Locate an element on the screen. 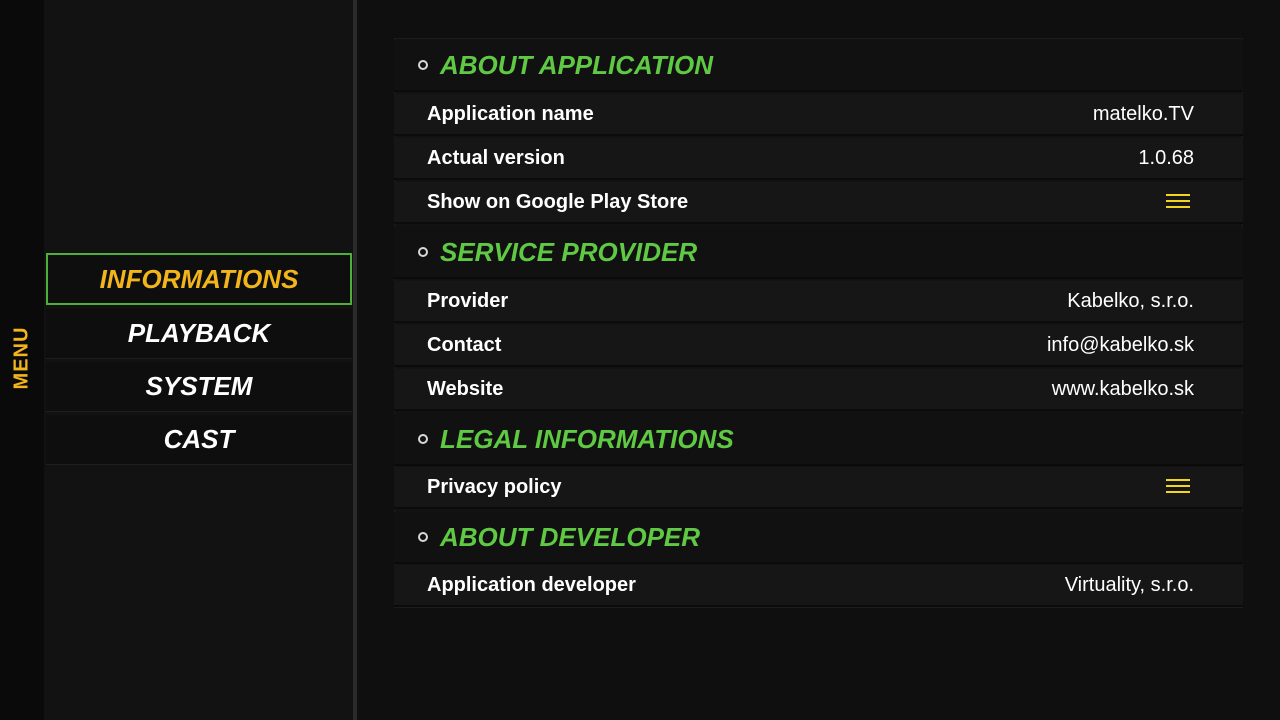 This screenshot has width=1280, height=720. row-value: Virtuality, s.r.o. is located at coordinates (1129, 584).